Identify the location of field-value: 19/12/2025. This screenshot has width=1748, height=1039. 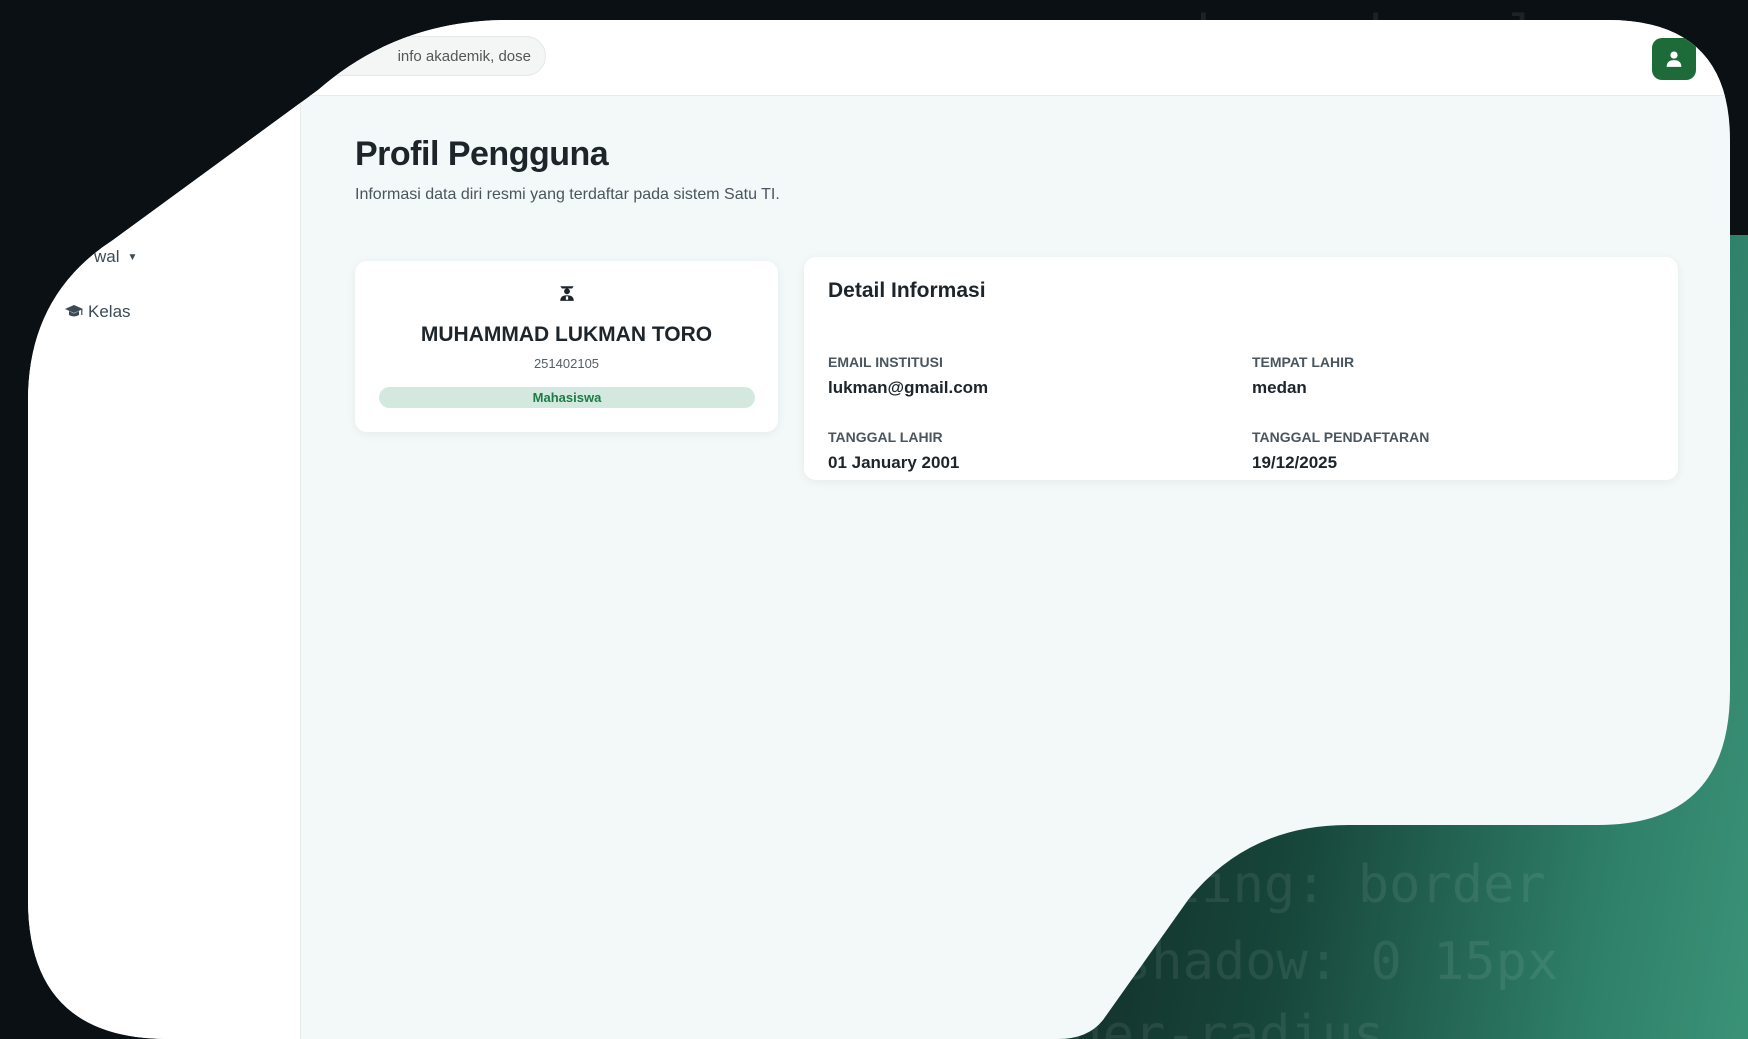
(1295, 462).